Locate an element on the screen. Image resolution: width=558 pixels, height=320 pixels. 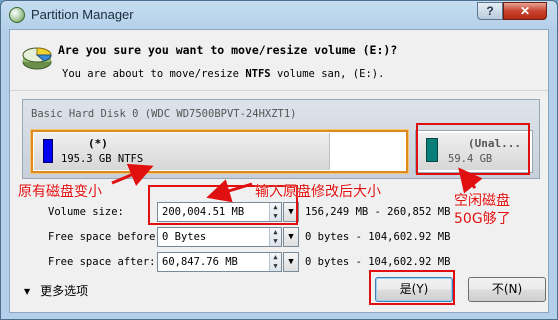
volume-size-range: 156,249 MB - 260,852 MB is located at coordinates (378, 212).